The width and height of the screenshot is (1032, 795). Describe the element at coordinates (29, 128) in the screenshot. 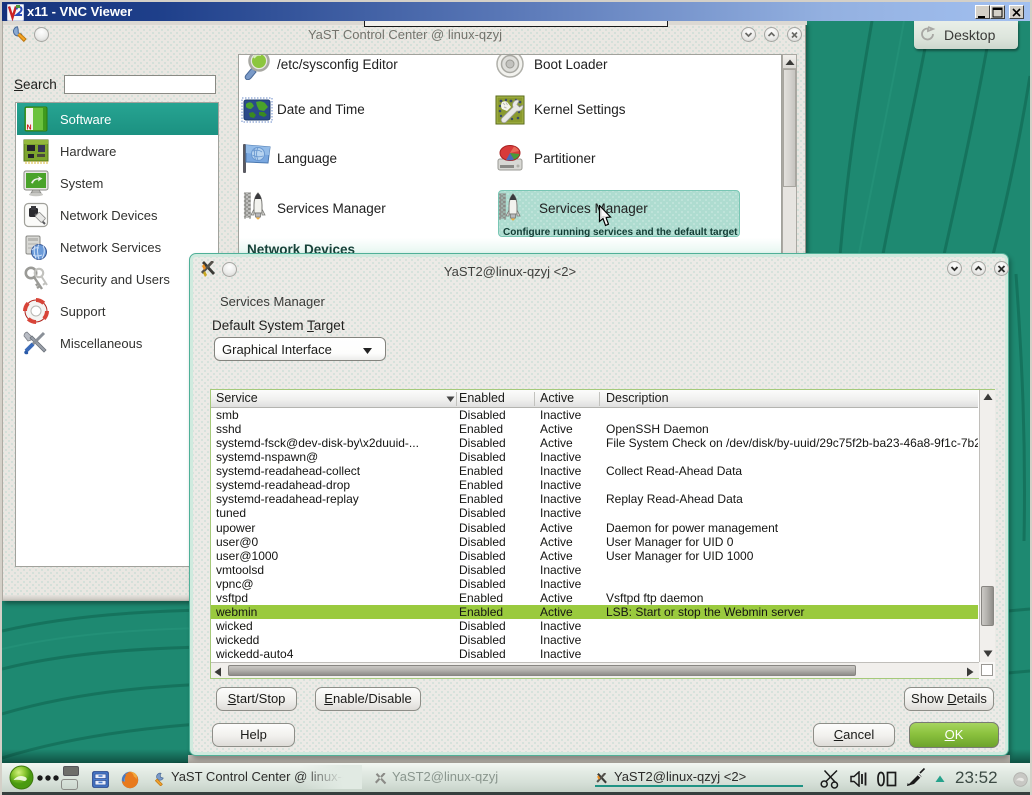

I see `svg-text: N` at that location.